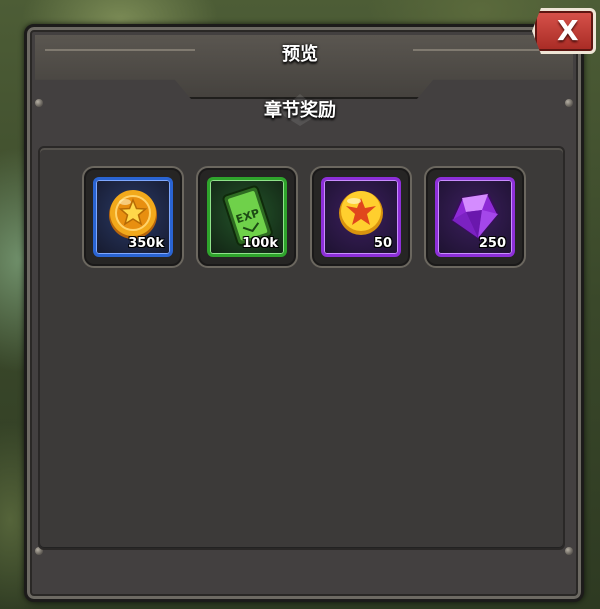 The height and width of the screenshot is (609, 600). I want to click on reward-quantity: 250, so click(492, 243).